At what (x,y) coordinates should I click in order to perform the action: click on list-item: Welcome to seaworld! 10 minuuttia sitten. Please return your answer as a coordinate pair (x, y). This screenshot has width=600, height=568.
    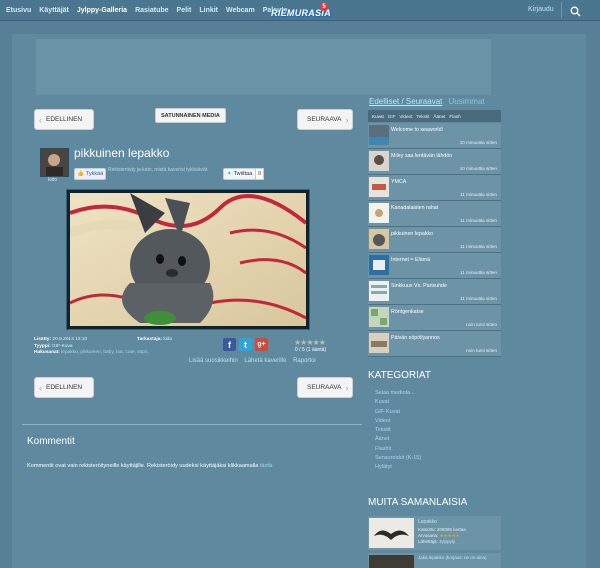
    Looking at the image, I should click on (434, 136).